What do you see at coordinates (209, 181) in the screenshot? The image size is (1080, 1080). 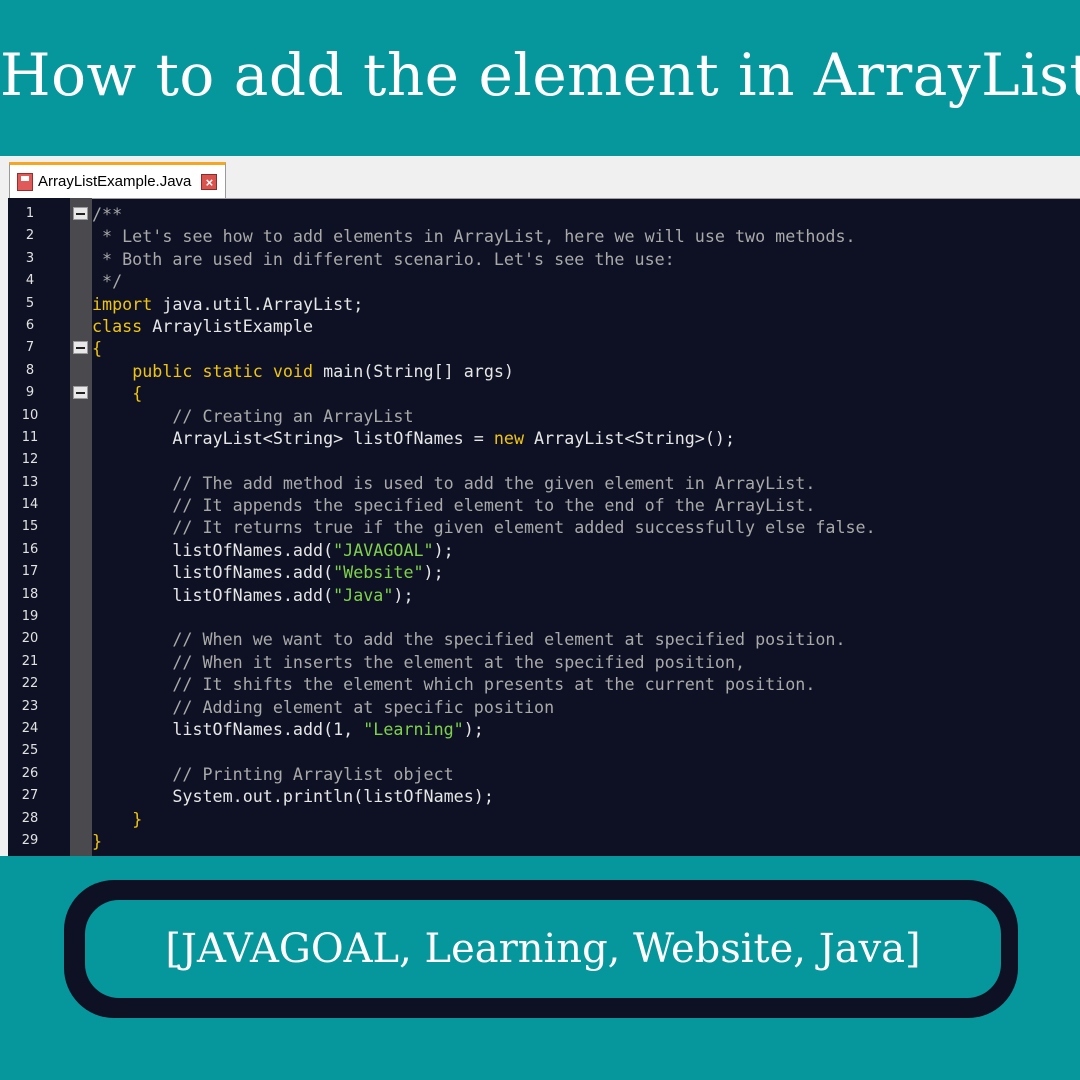 I see `close-icon: ×` at bounding box center [209, 181].